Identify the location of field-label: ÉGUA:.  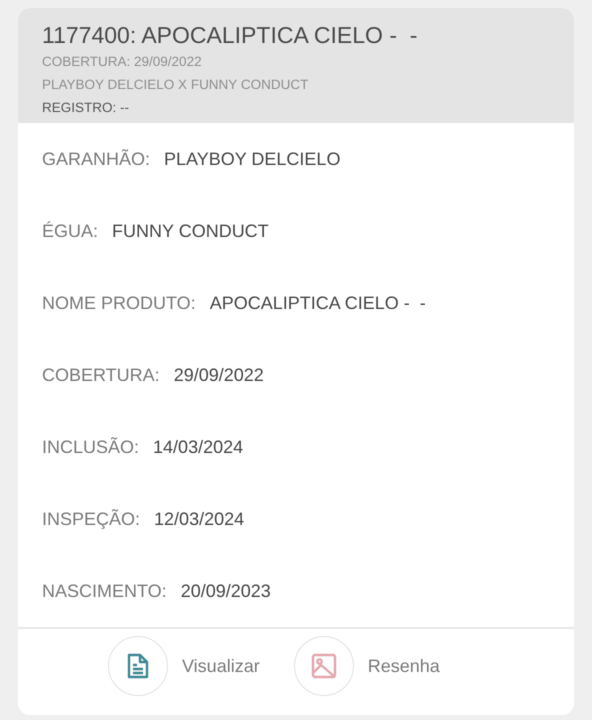
(70, 231).